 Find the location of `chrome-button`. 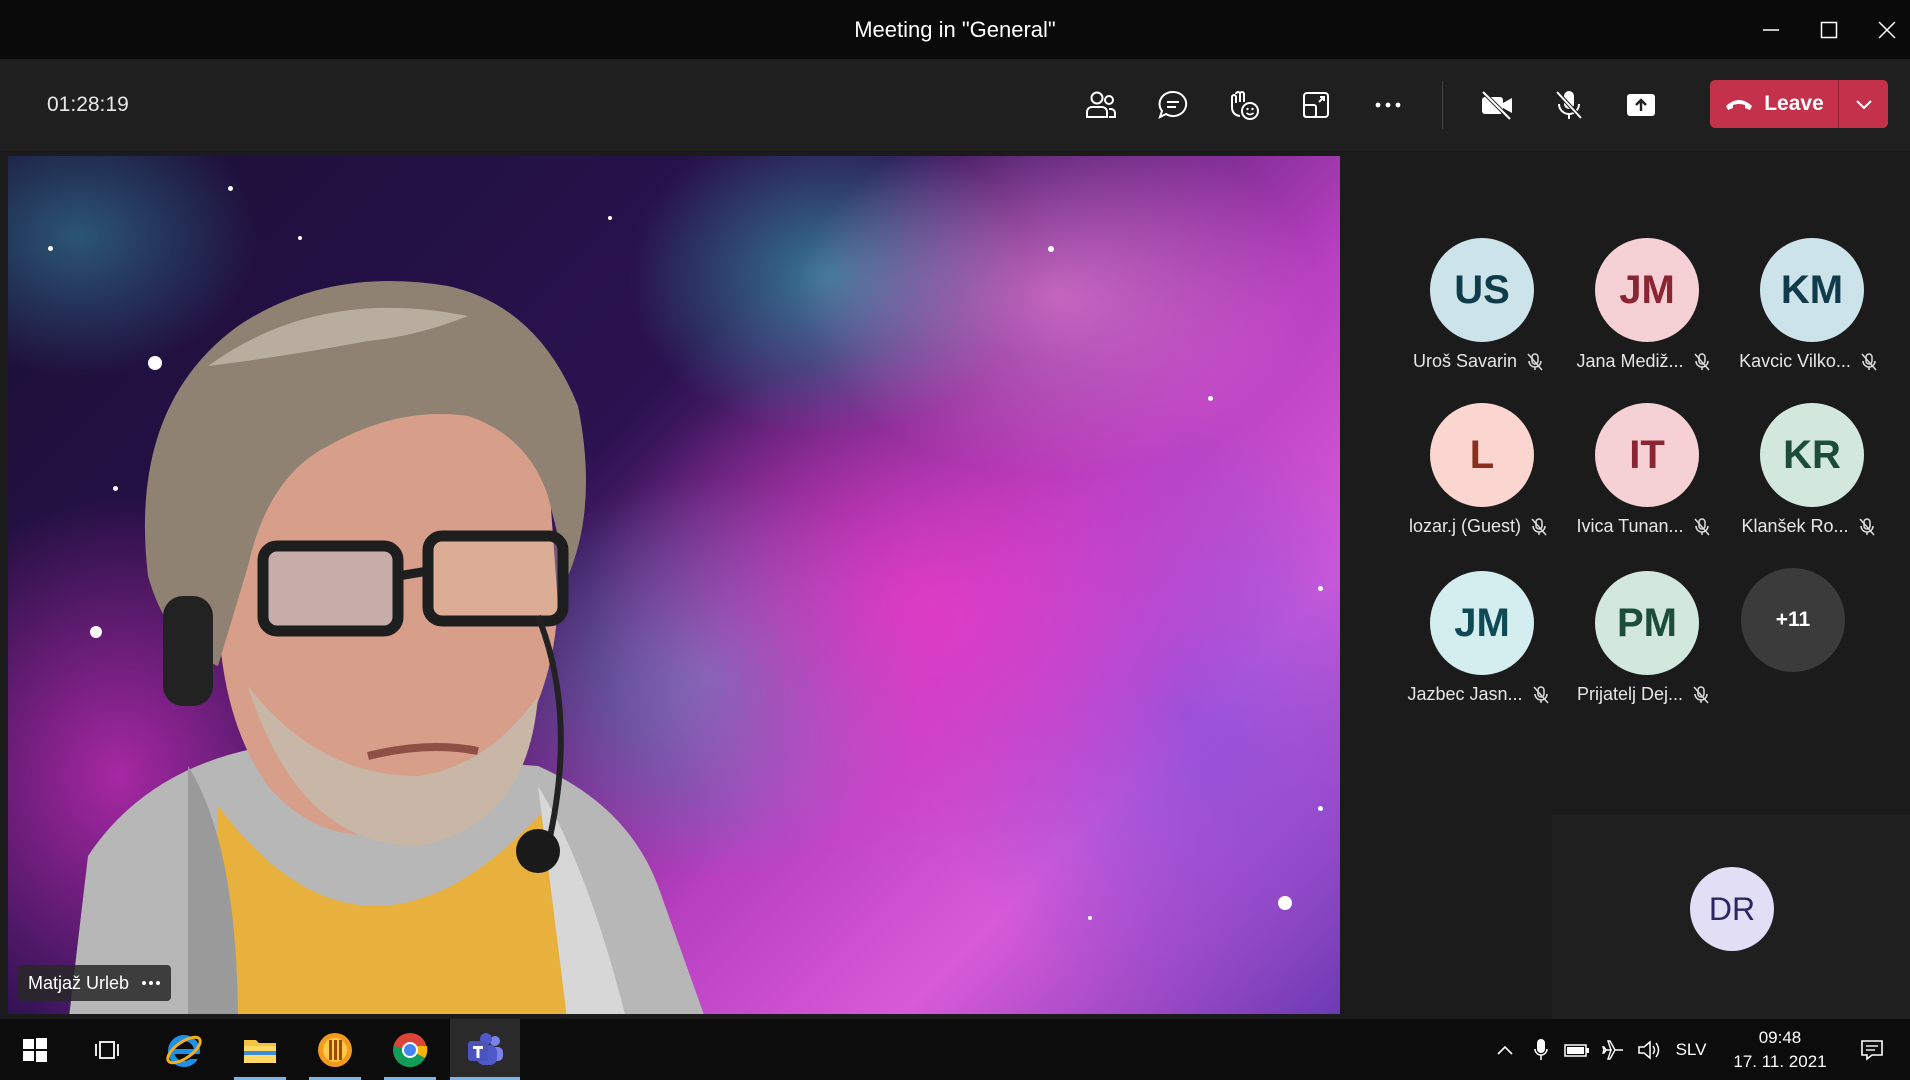

chrome-button is located at coordinates (410, 1049).